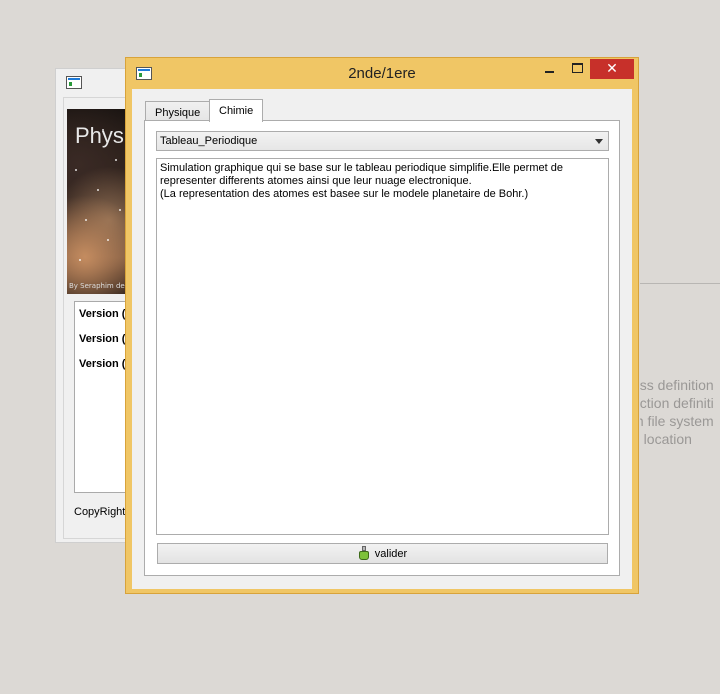 The width and height of the screenshot is (720, 694). I want to click on valider-button-content: valider, so click(382, 553).